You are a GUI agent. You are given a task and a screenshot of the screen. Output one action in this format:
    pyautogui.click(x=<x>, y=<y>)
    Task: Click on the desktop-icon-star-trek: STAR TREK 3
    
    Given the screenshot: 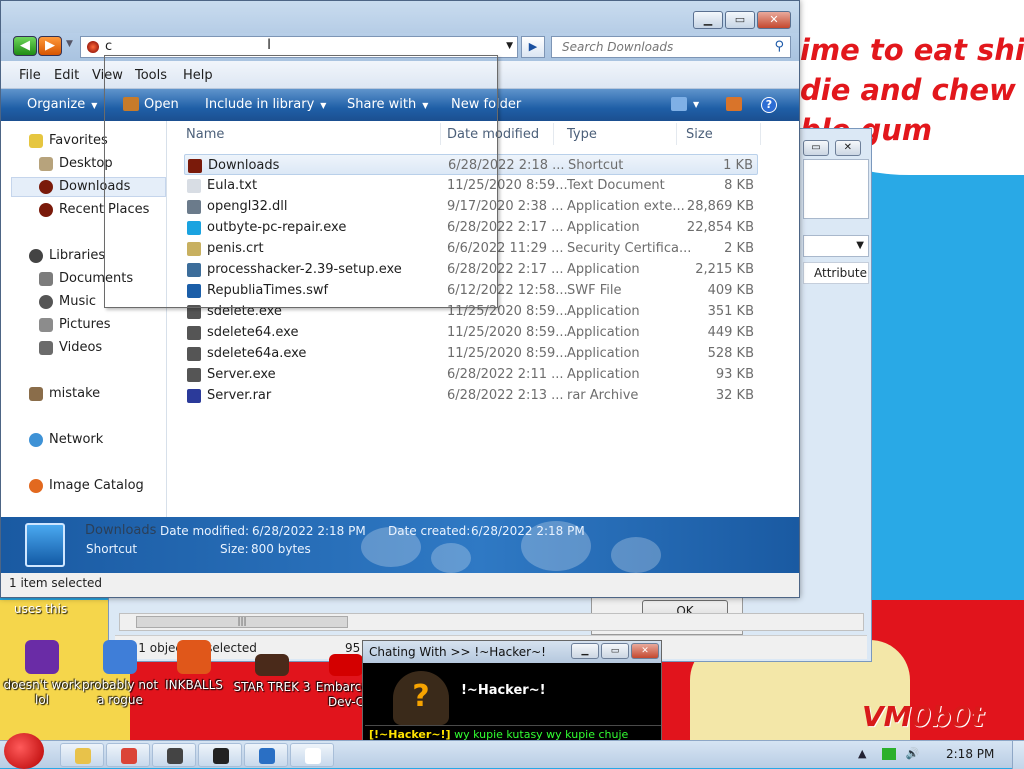 What is the action you would take?
    pyautogui.click(x=272, y=674)
    